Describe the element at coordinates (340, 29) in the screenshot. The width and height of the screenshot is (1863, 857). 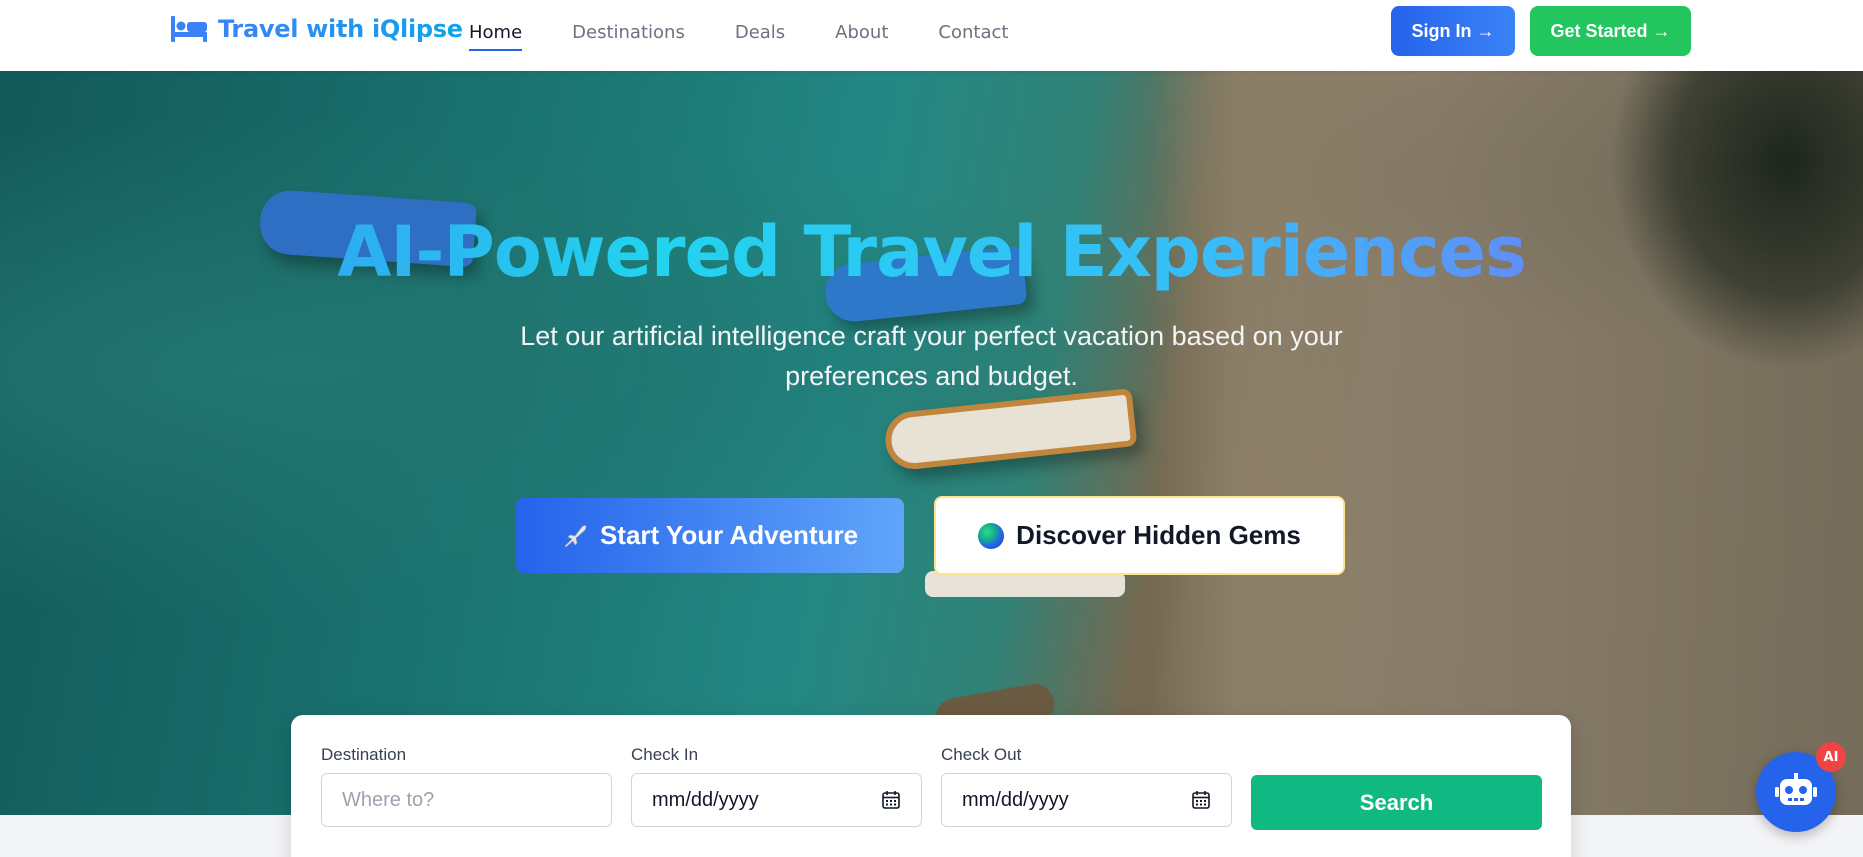
I see `brand-name: Travel with iQlipse` at that location.